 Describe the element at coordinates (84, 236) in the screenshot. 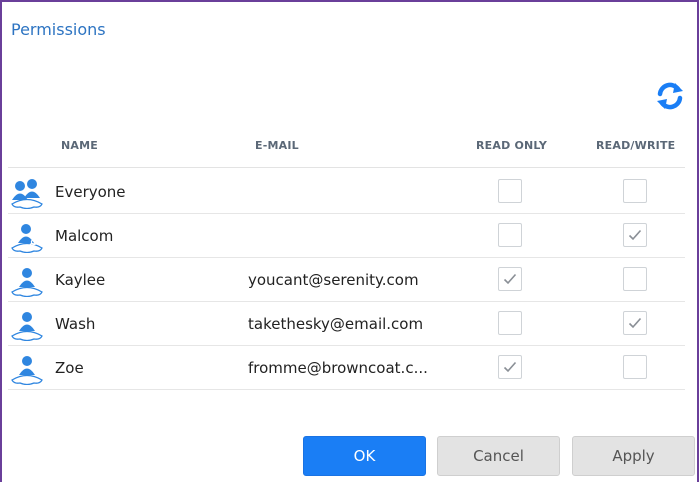

I see `user-name: Malcom` at that location.